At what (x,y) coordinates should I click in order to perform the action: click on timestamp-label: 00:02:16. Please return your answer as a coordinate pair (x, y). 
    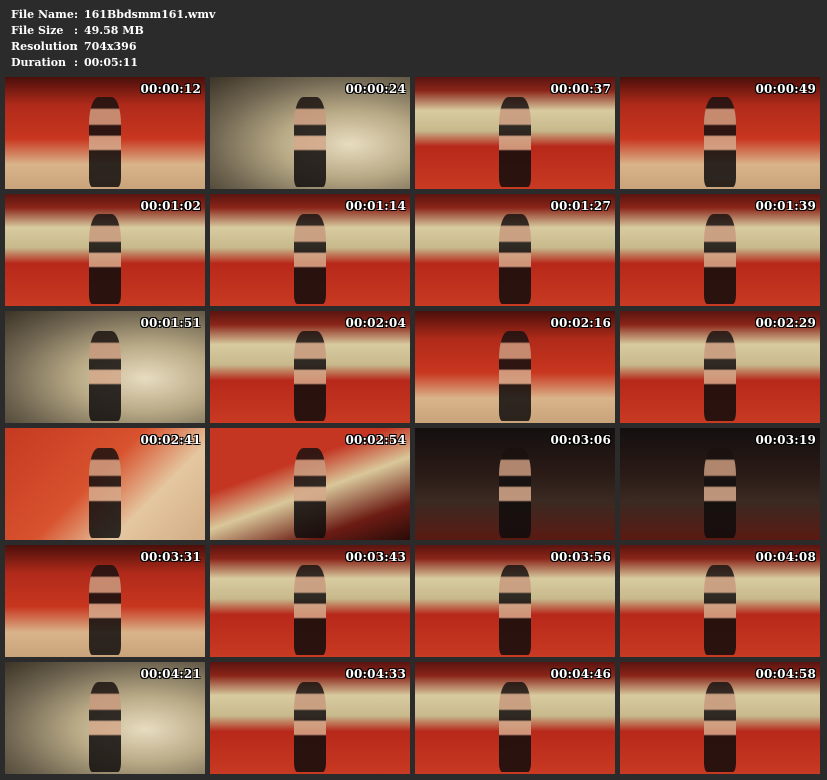
    Looking at the image, I should click on (580, 323).